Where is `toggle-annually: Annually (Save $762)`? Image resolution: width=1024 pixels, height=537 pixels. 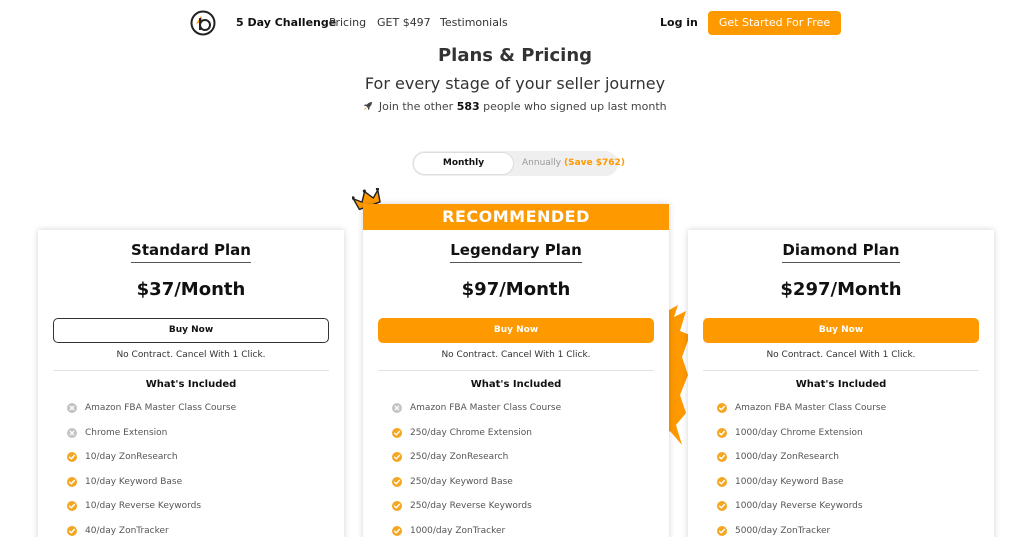 toggle-annually: Annually (Save $762) is located at coordinates (573, 163).